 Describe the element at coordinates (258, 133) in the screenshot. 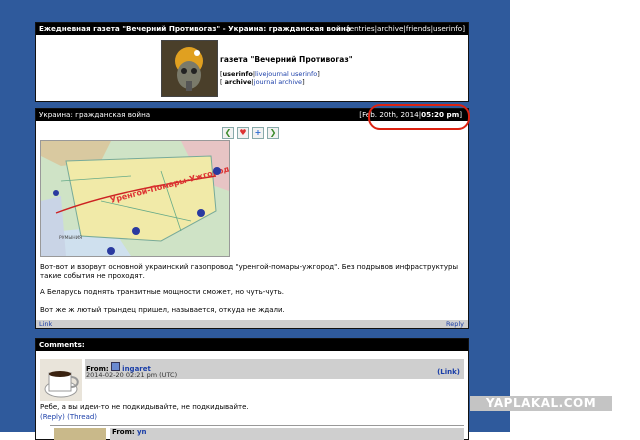

I see `plus-icon: +` at that location.